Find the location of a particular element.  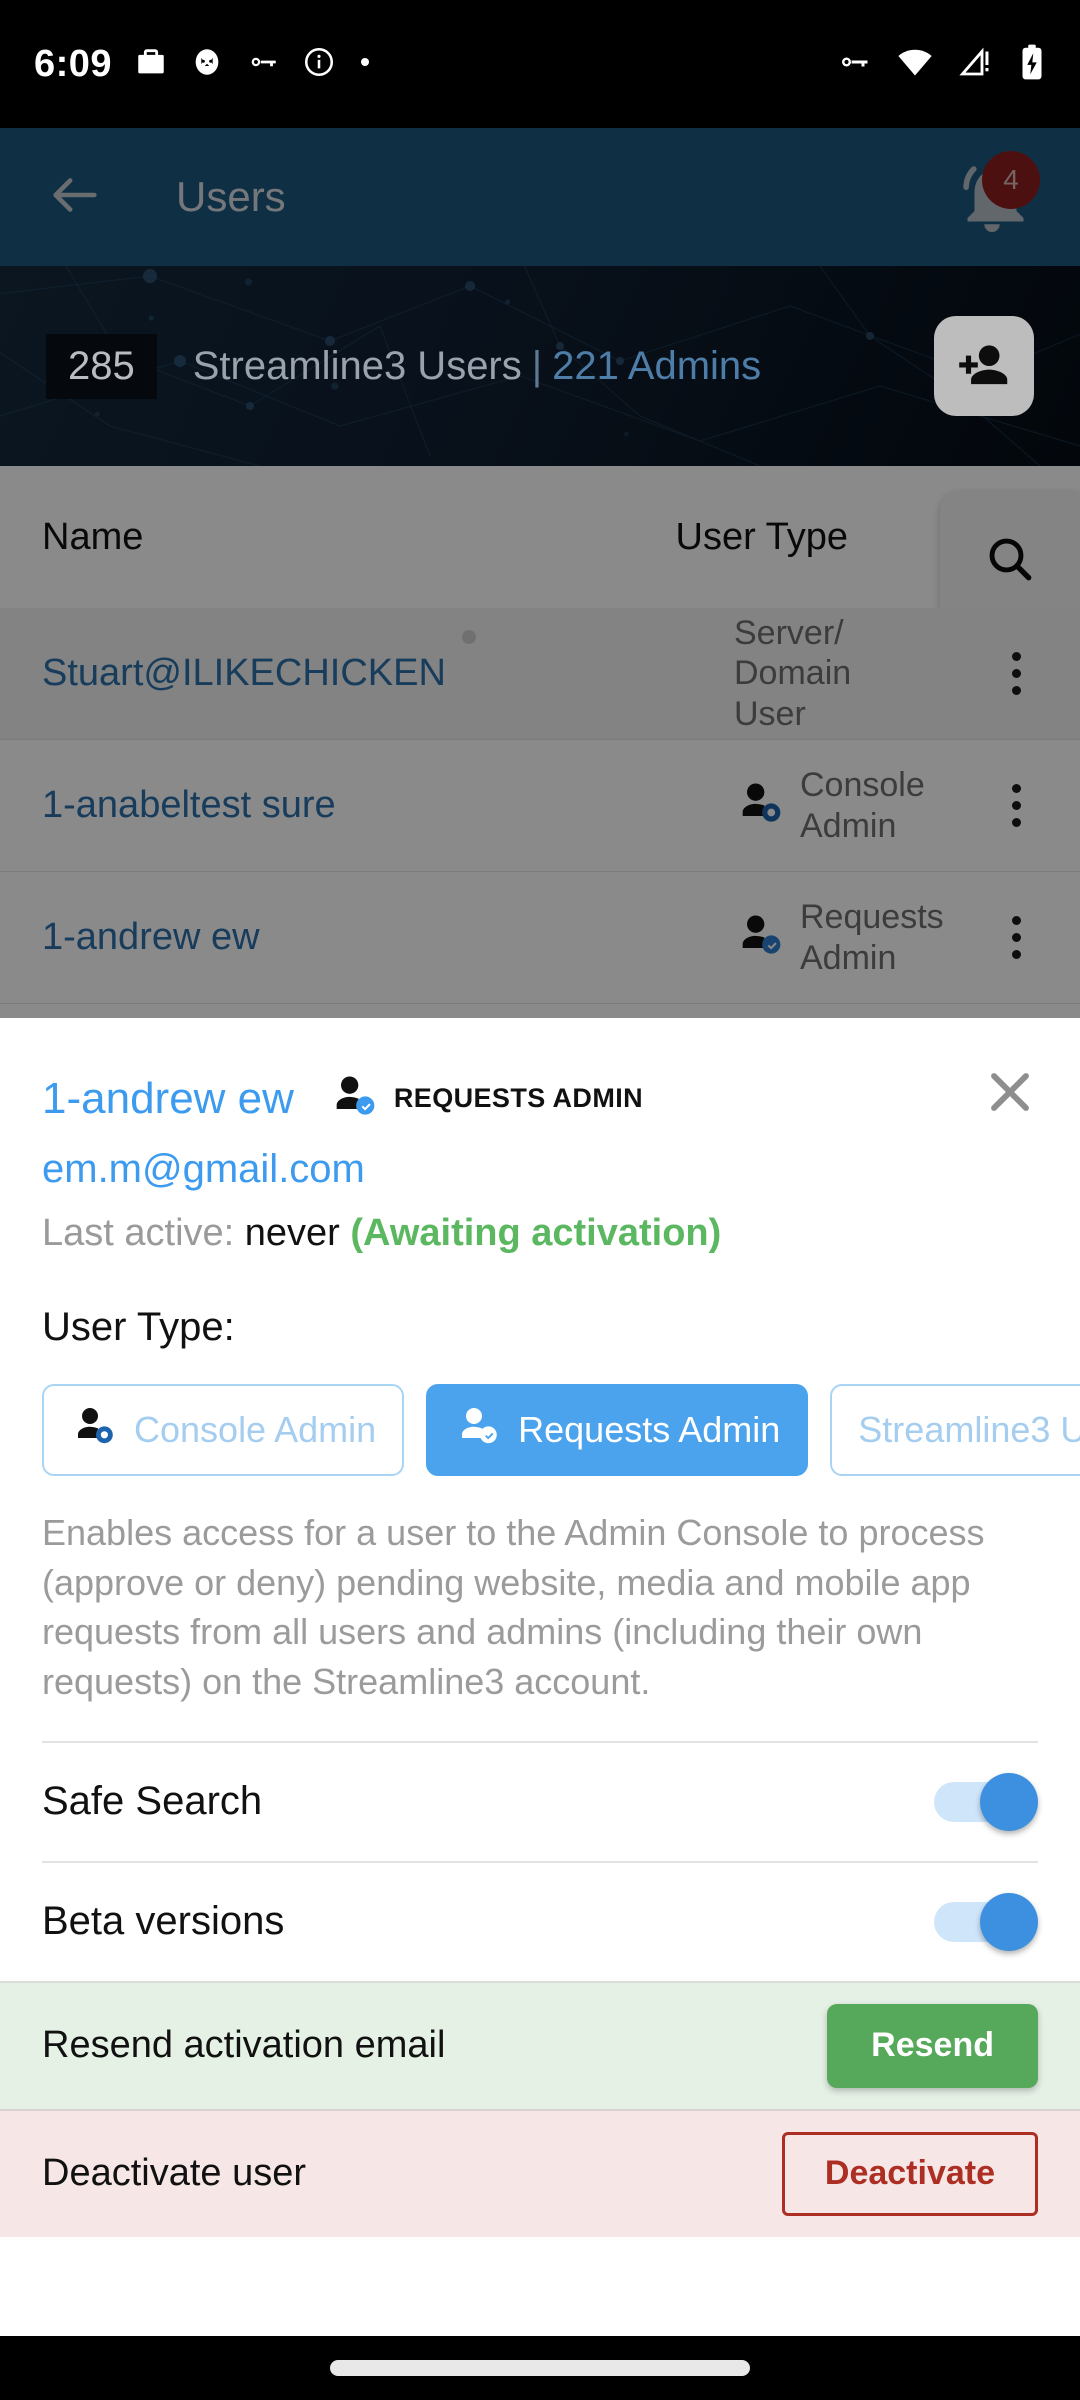

safe-search-toggle is located at coordinates (986, 1801).